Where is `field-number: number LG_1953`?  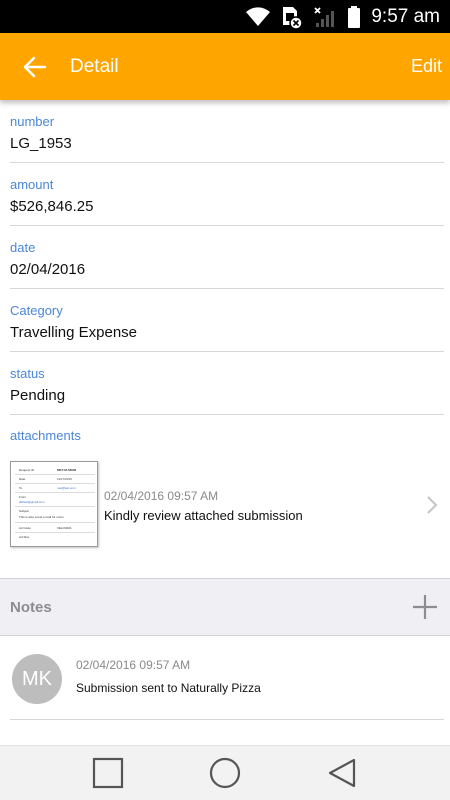 field-number: number LG_1953 is located at coordinates (227, 131).